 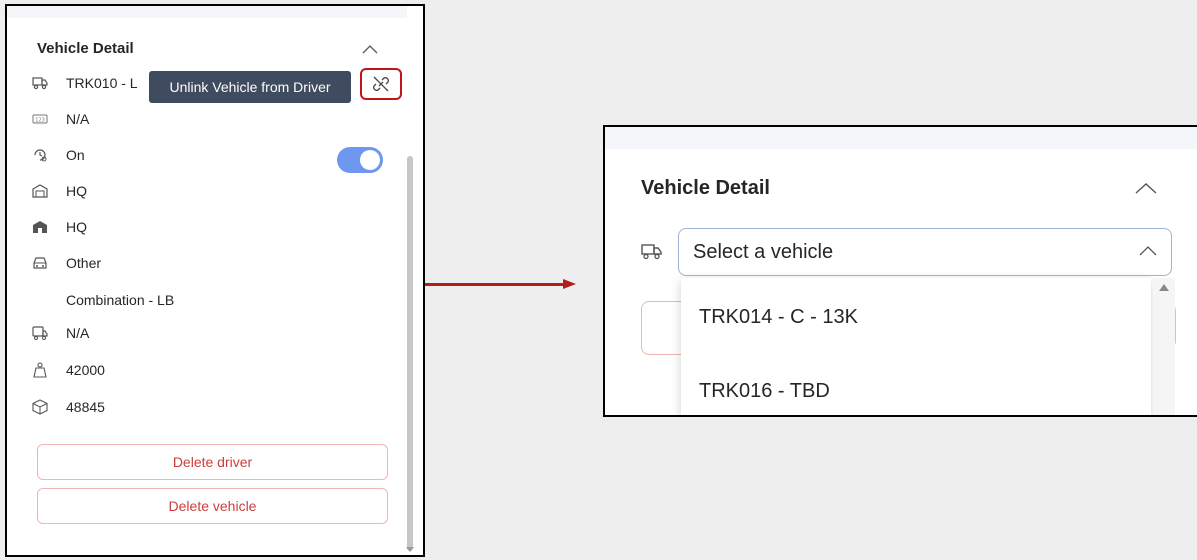 What do you see at coordinates (410, 549) in the screenshot?
I see `scroll-down-arrow-icon` at bounding box center [410, 549].